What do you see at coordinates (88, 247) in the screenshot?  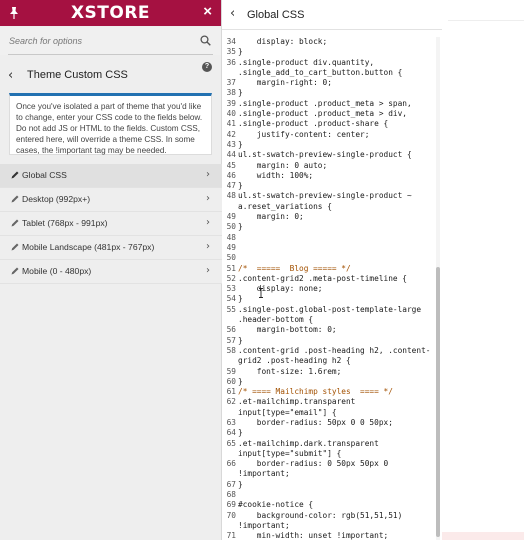 I see `panel-item-label: Mobile Landscape (481px - 767px)` at bounding box center [88, 247].